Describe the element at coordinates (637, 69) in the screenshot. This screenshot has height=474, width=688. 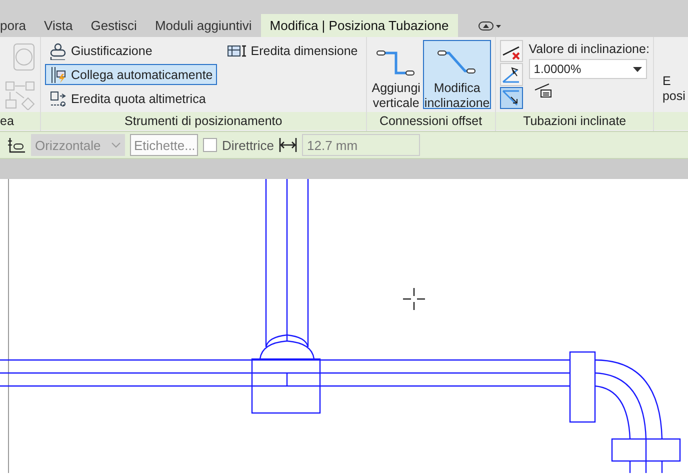
I see `dropdown-arrow-icon` at that location.